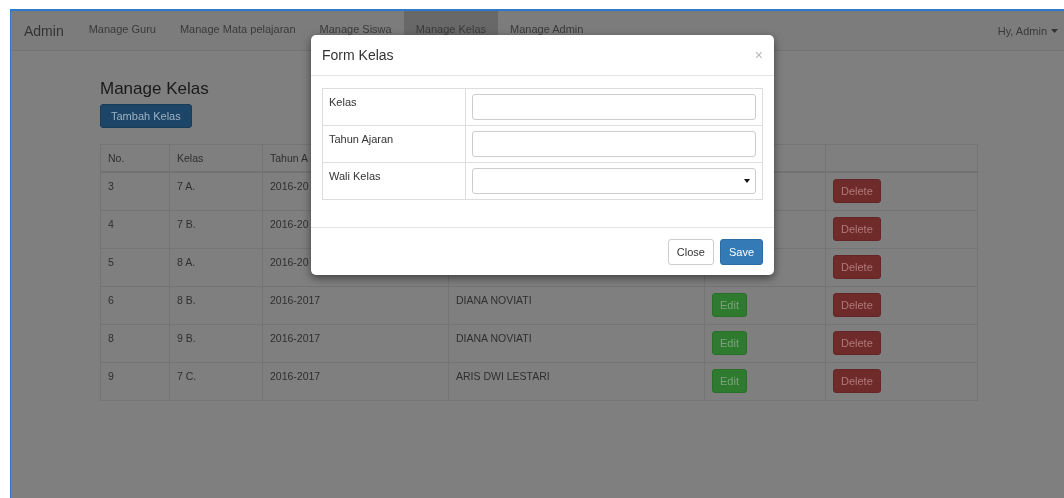  I want to click on table-cell: 7 C., so click(187, 376).